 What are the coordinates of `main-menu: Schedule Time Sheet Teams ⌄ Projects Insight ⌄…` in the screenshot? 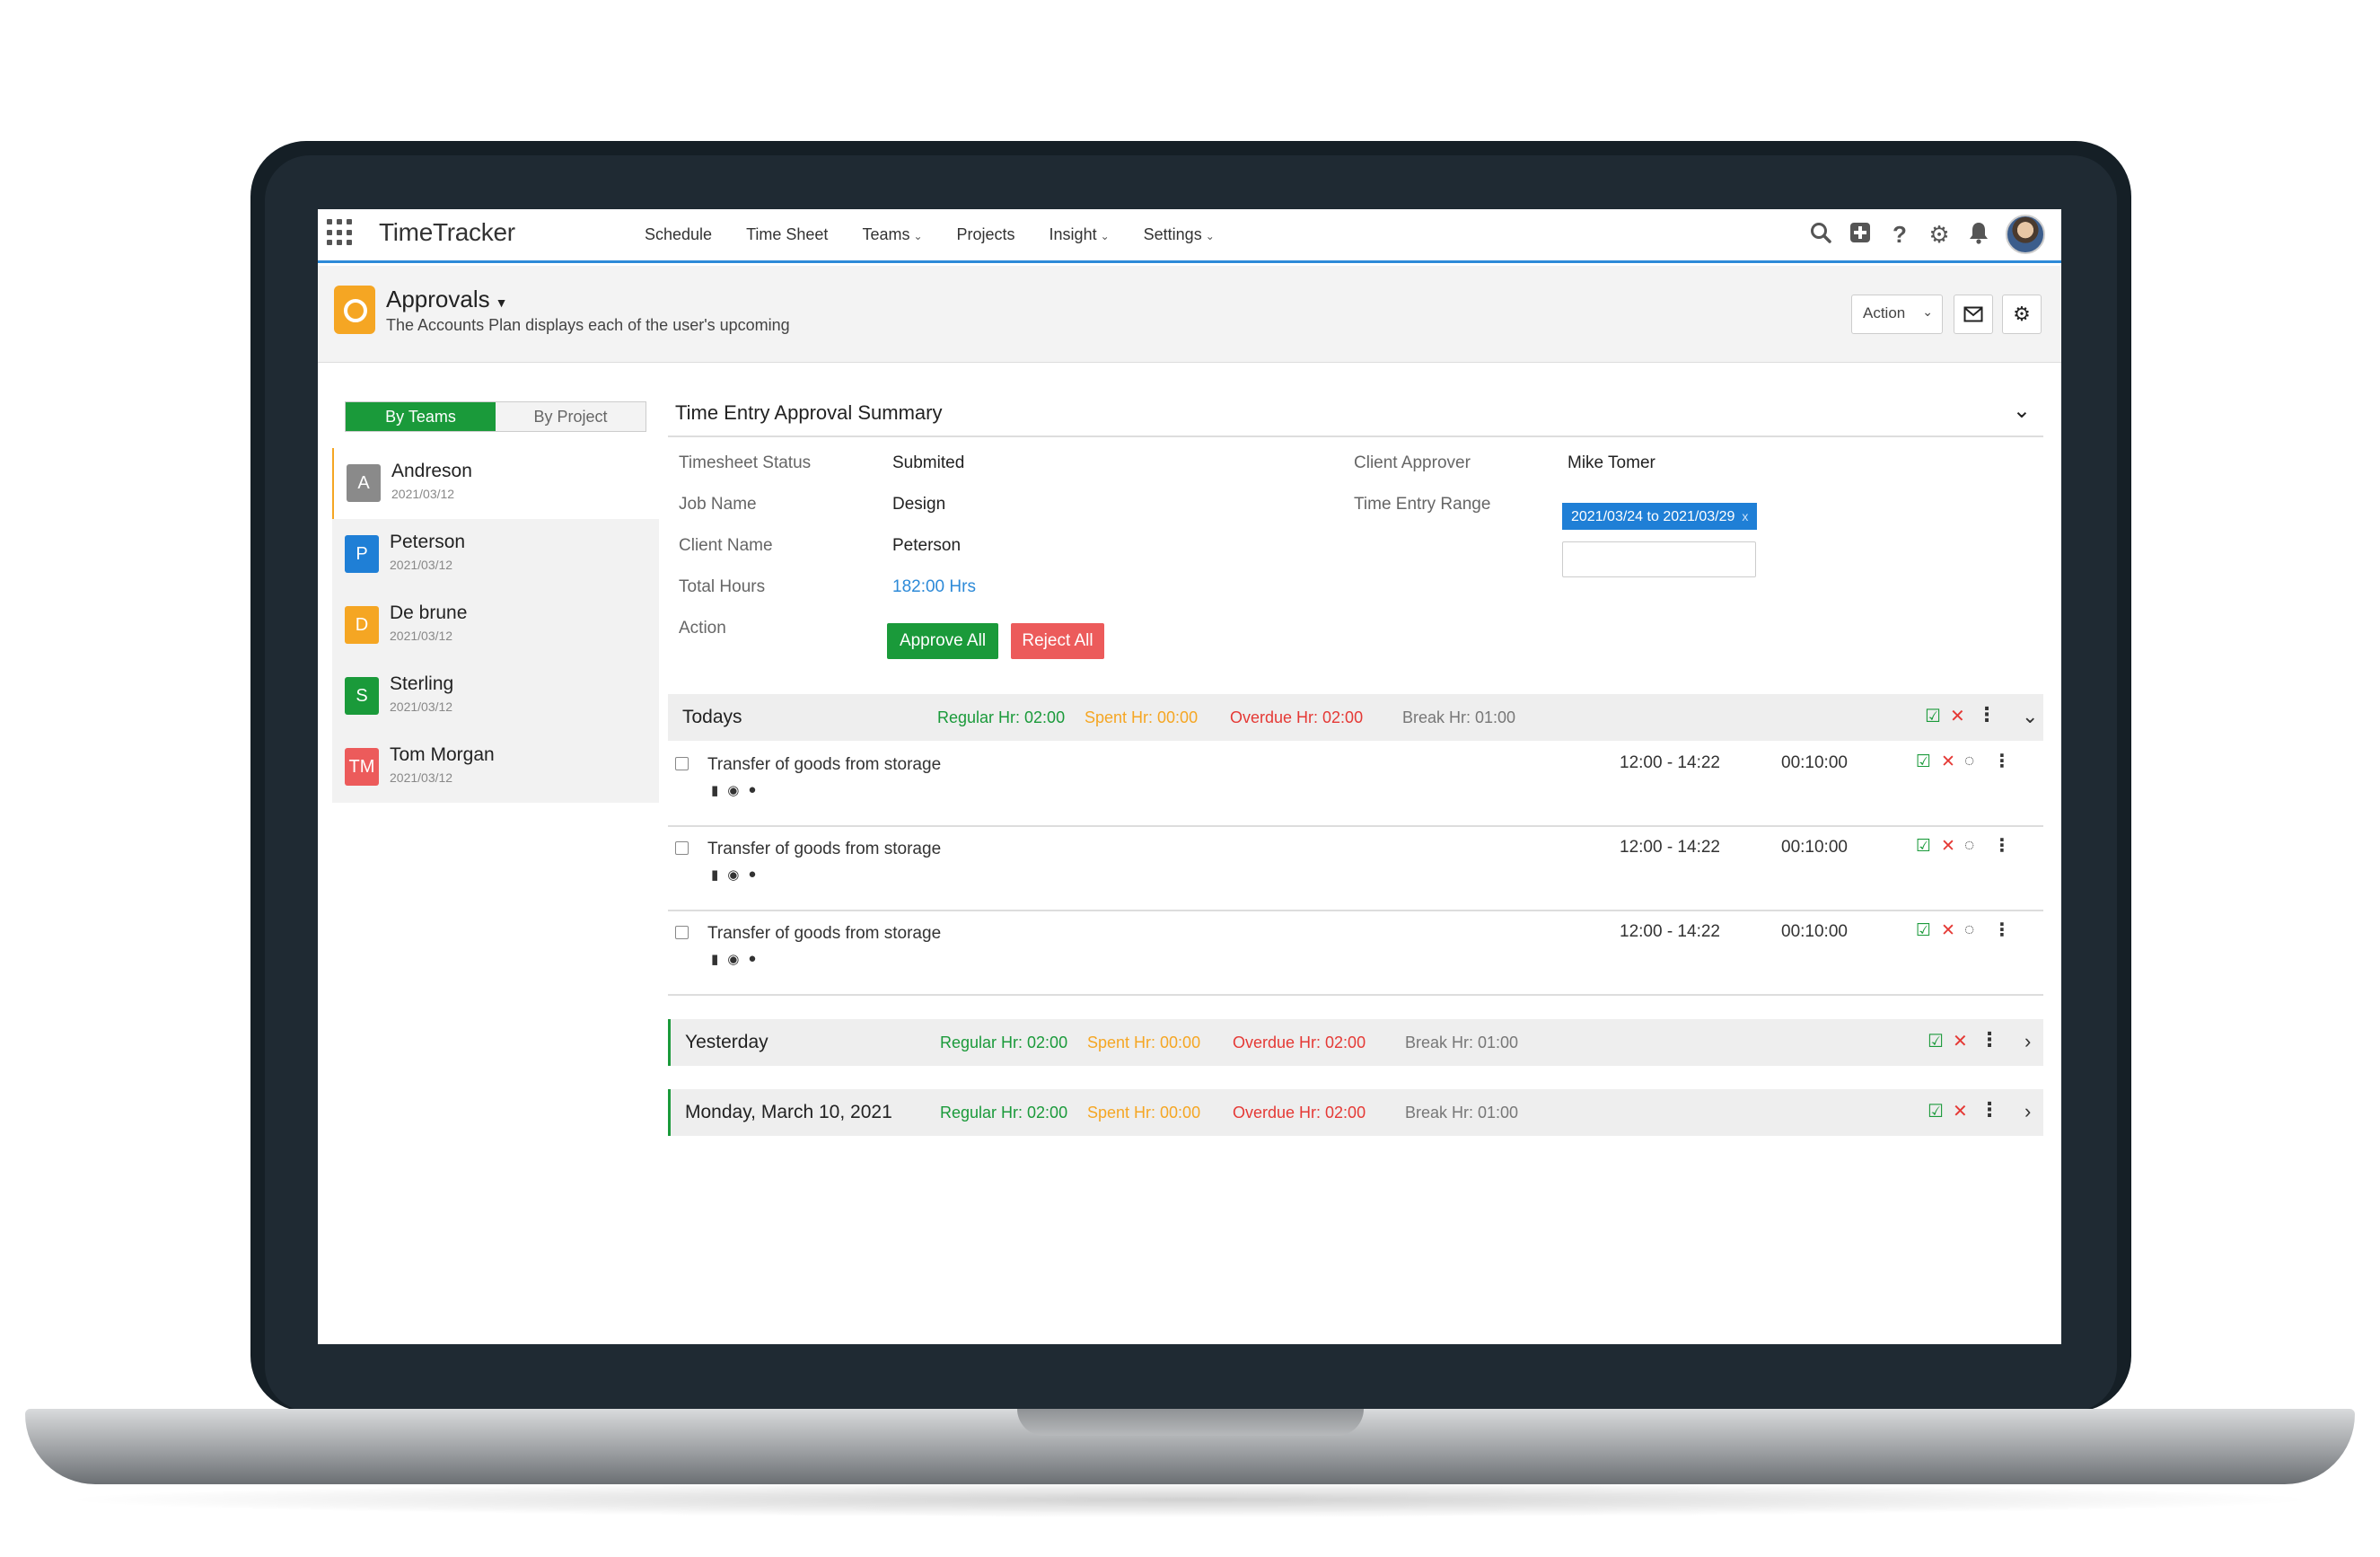 It's located at (947, 234).